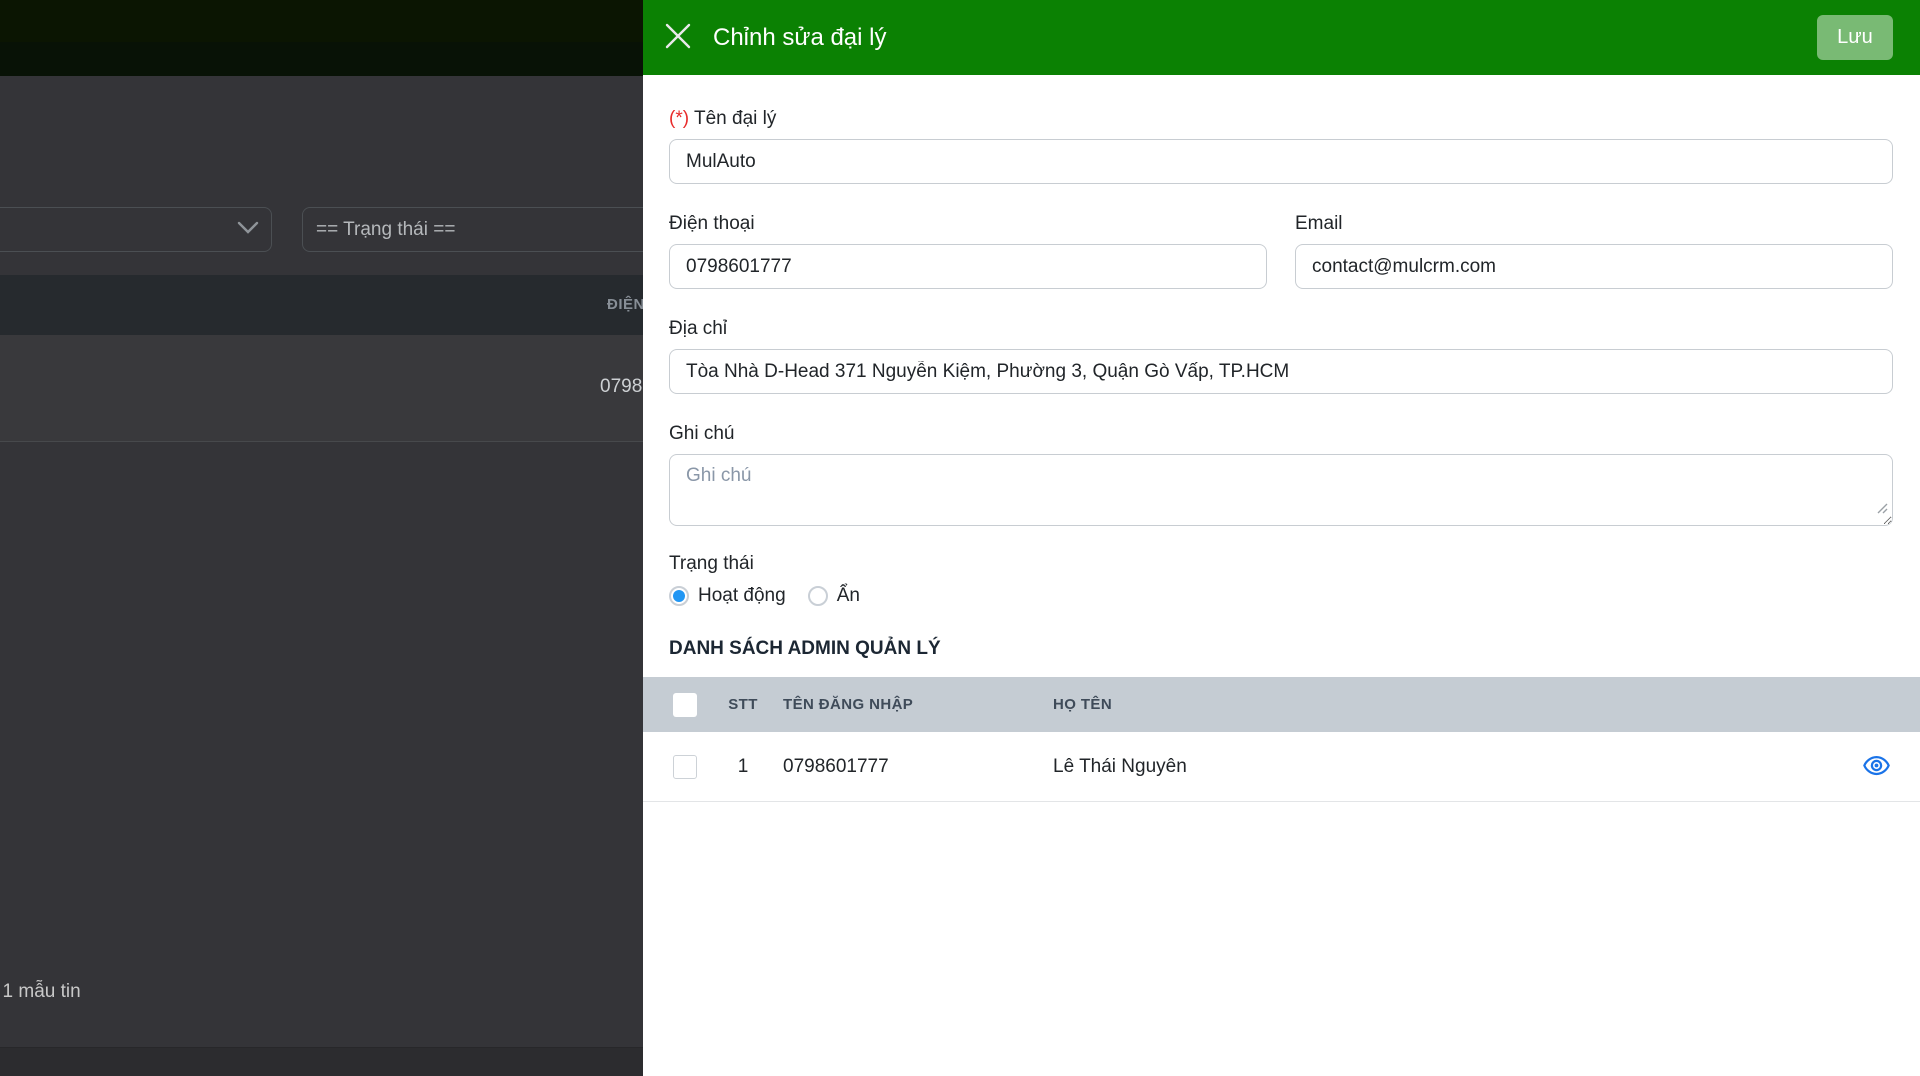  I want to click on email-label: Email, so click(1319, 223).